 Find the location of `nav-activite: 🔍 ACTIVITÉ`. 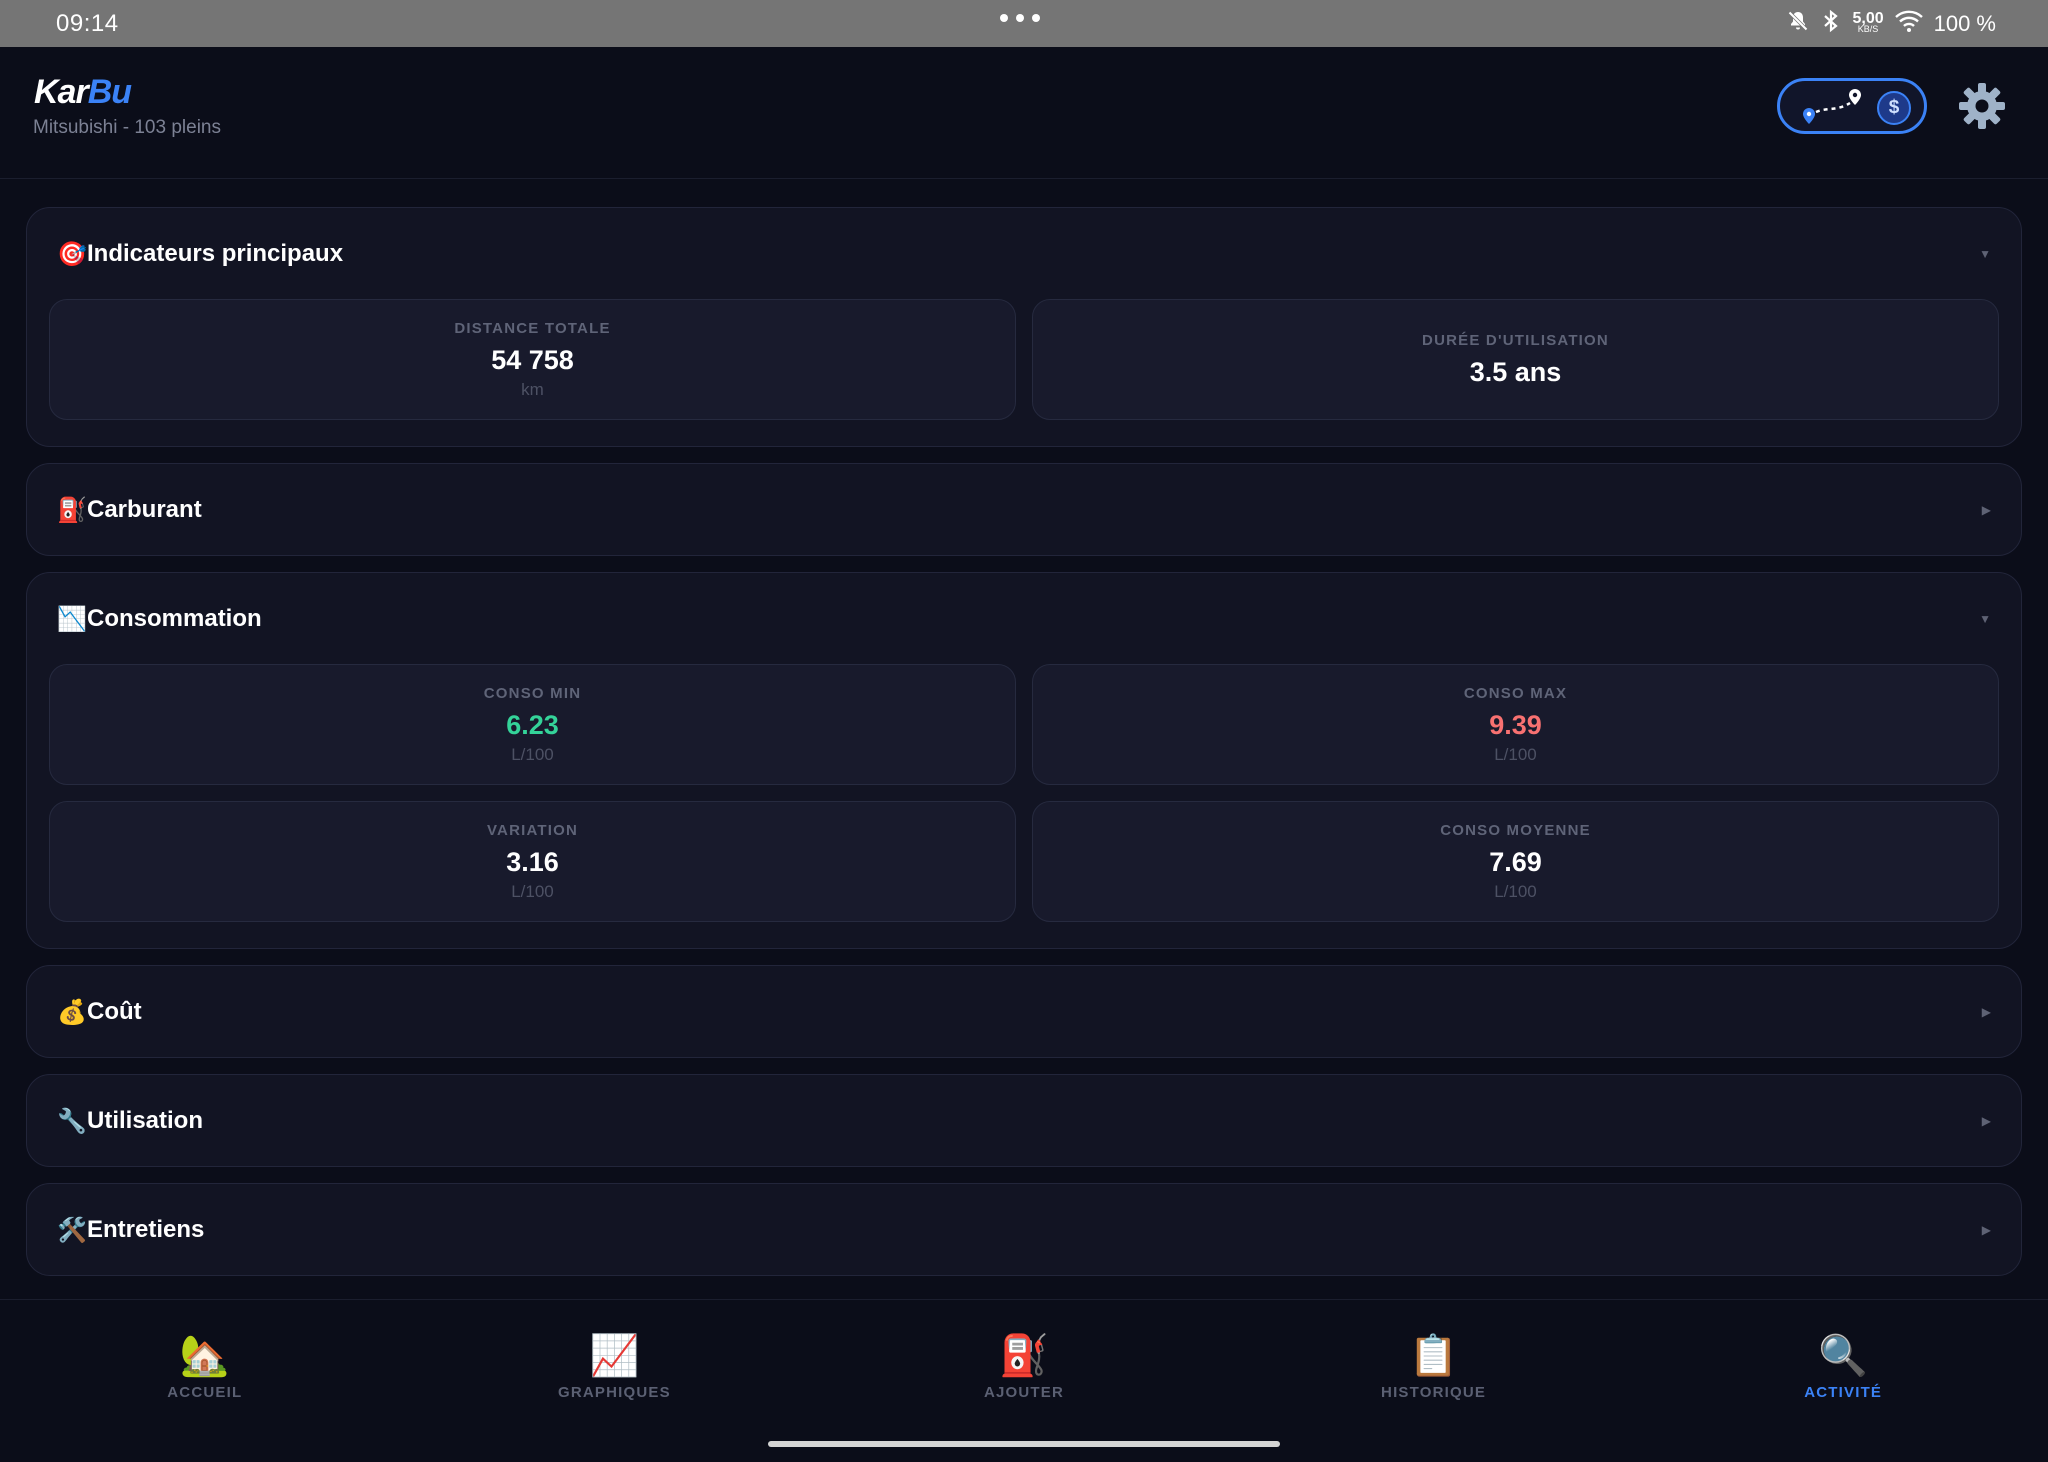

nav-activite: 🔍 ACTIVITÉ is located at coordinates (1843, 1367).